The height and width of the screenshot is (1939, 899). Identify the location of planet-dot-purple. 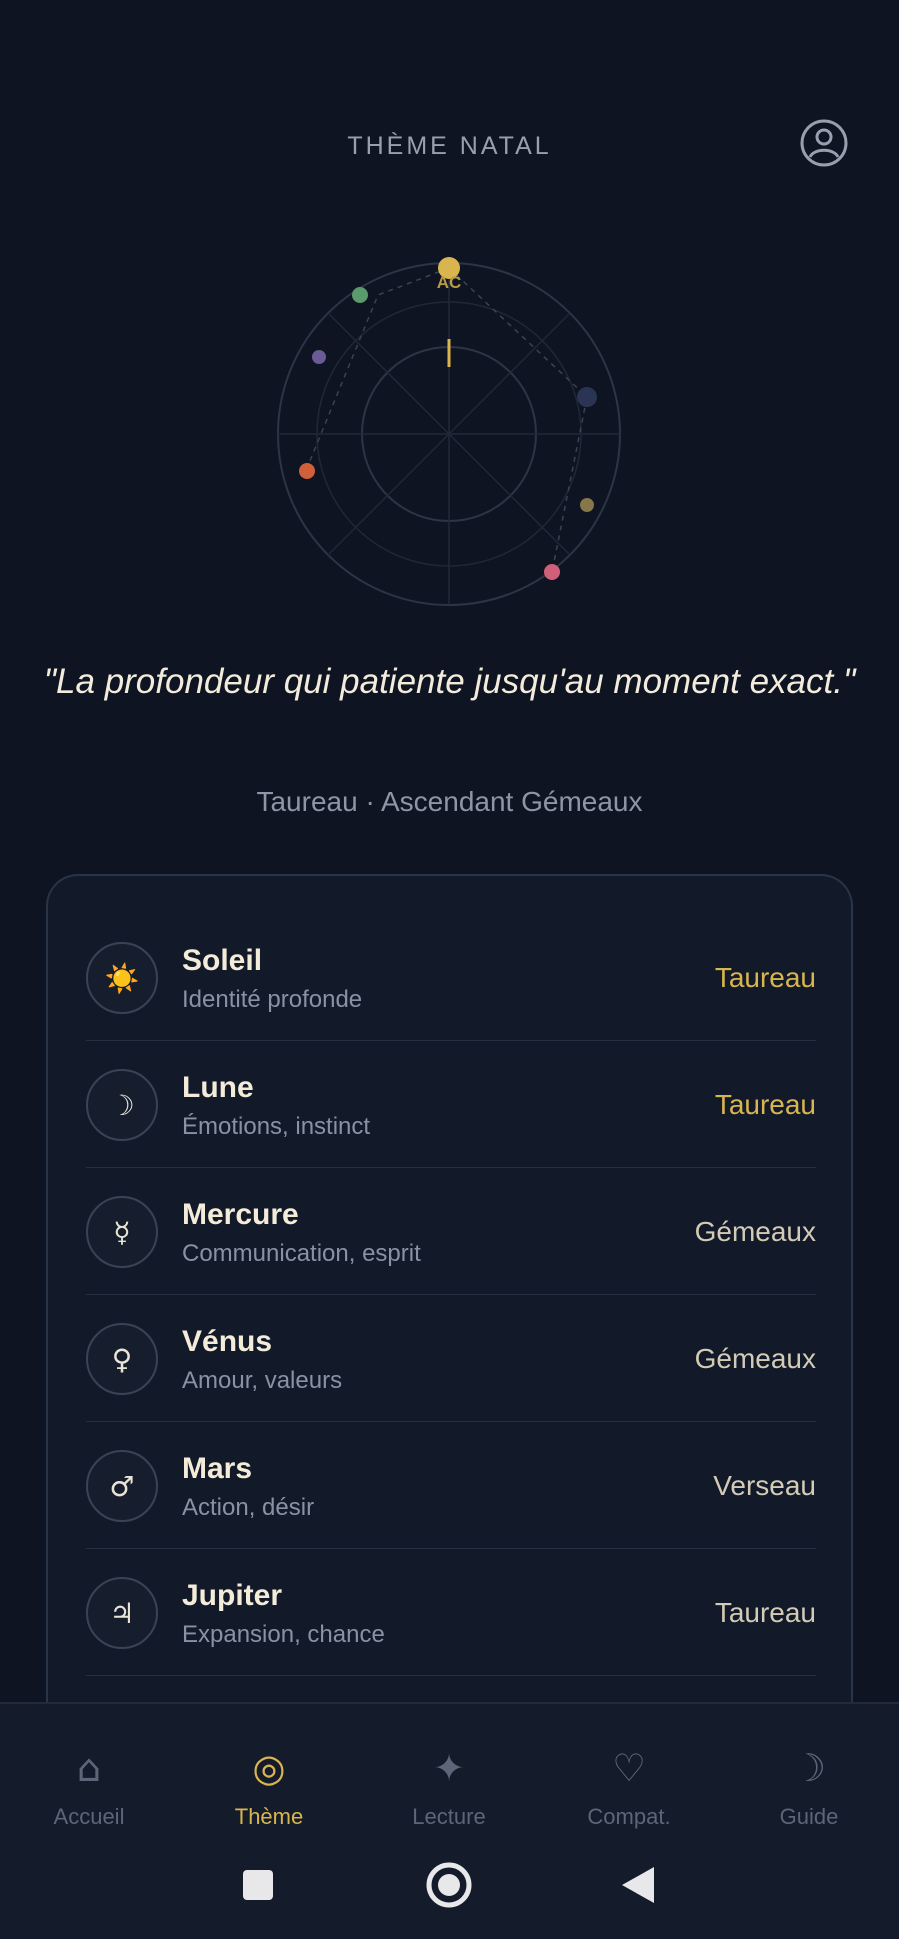
(319, 357).